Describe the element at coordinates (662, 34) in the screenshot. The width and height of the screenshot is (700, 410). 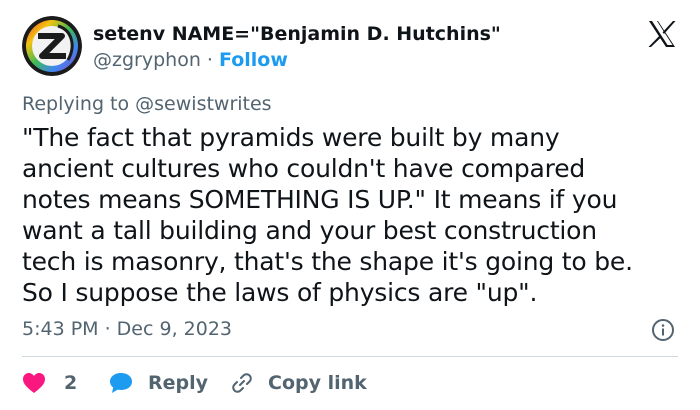
I see `x-logo-icon` at that location.